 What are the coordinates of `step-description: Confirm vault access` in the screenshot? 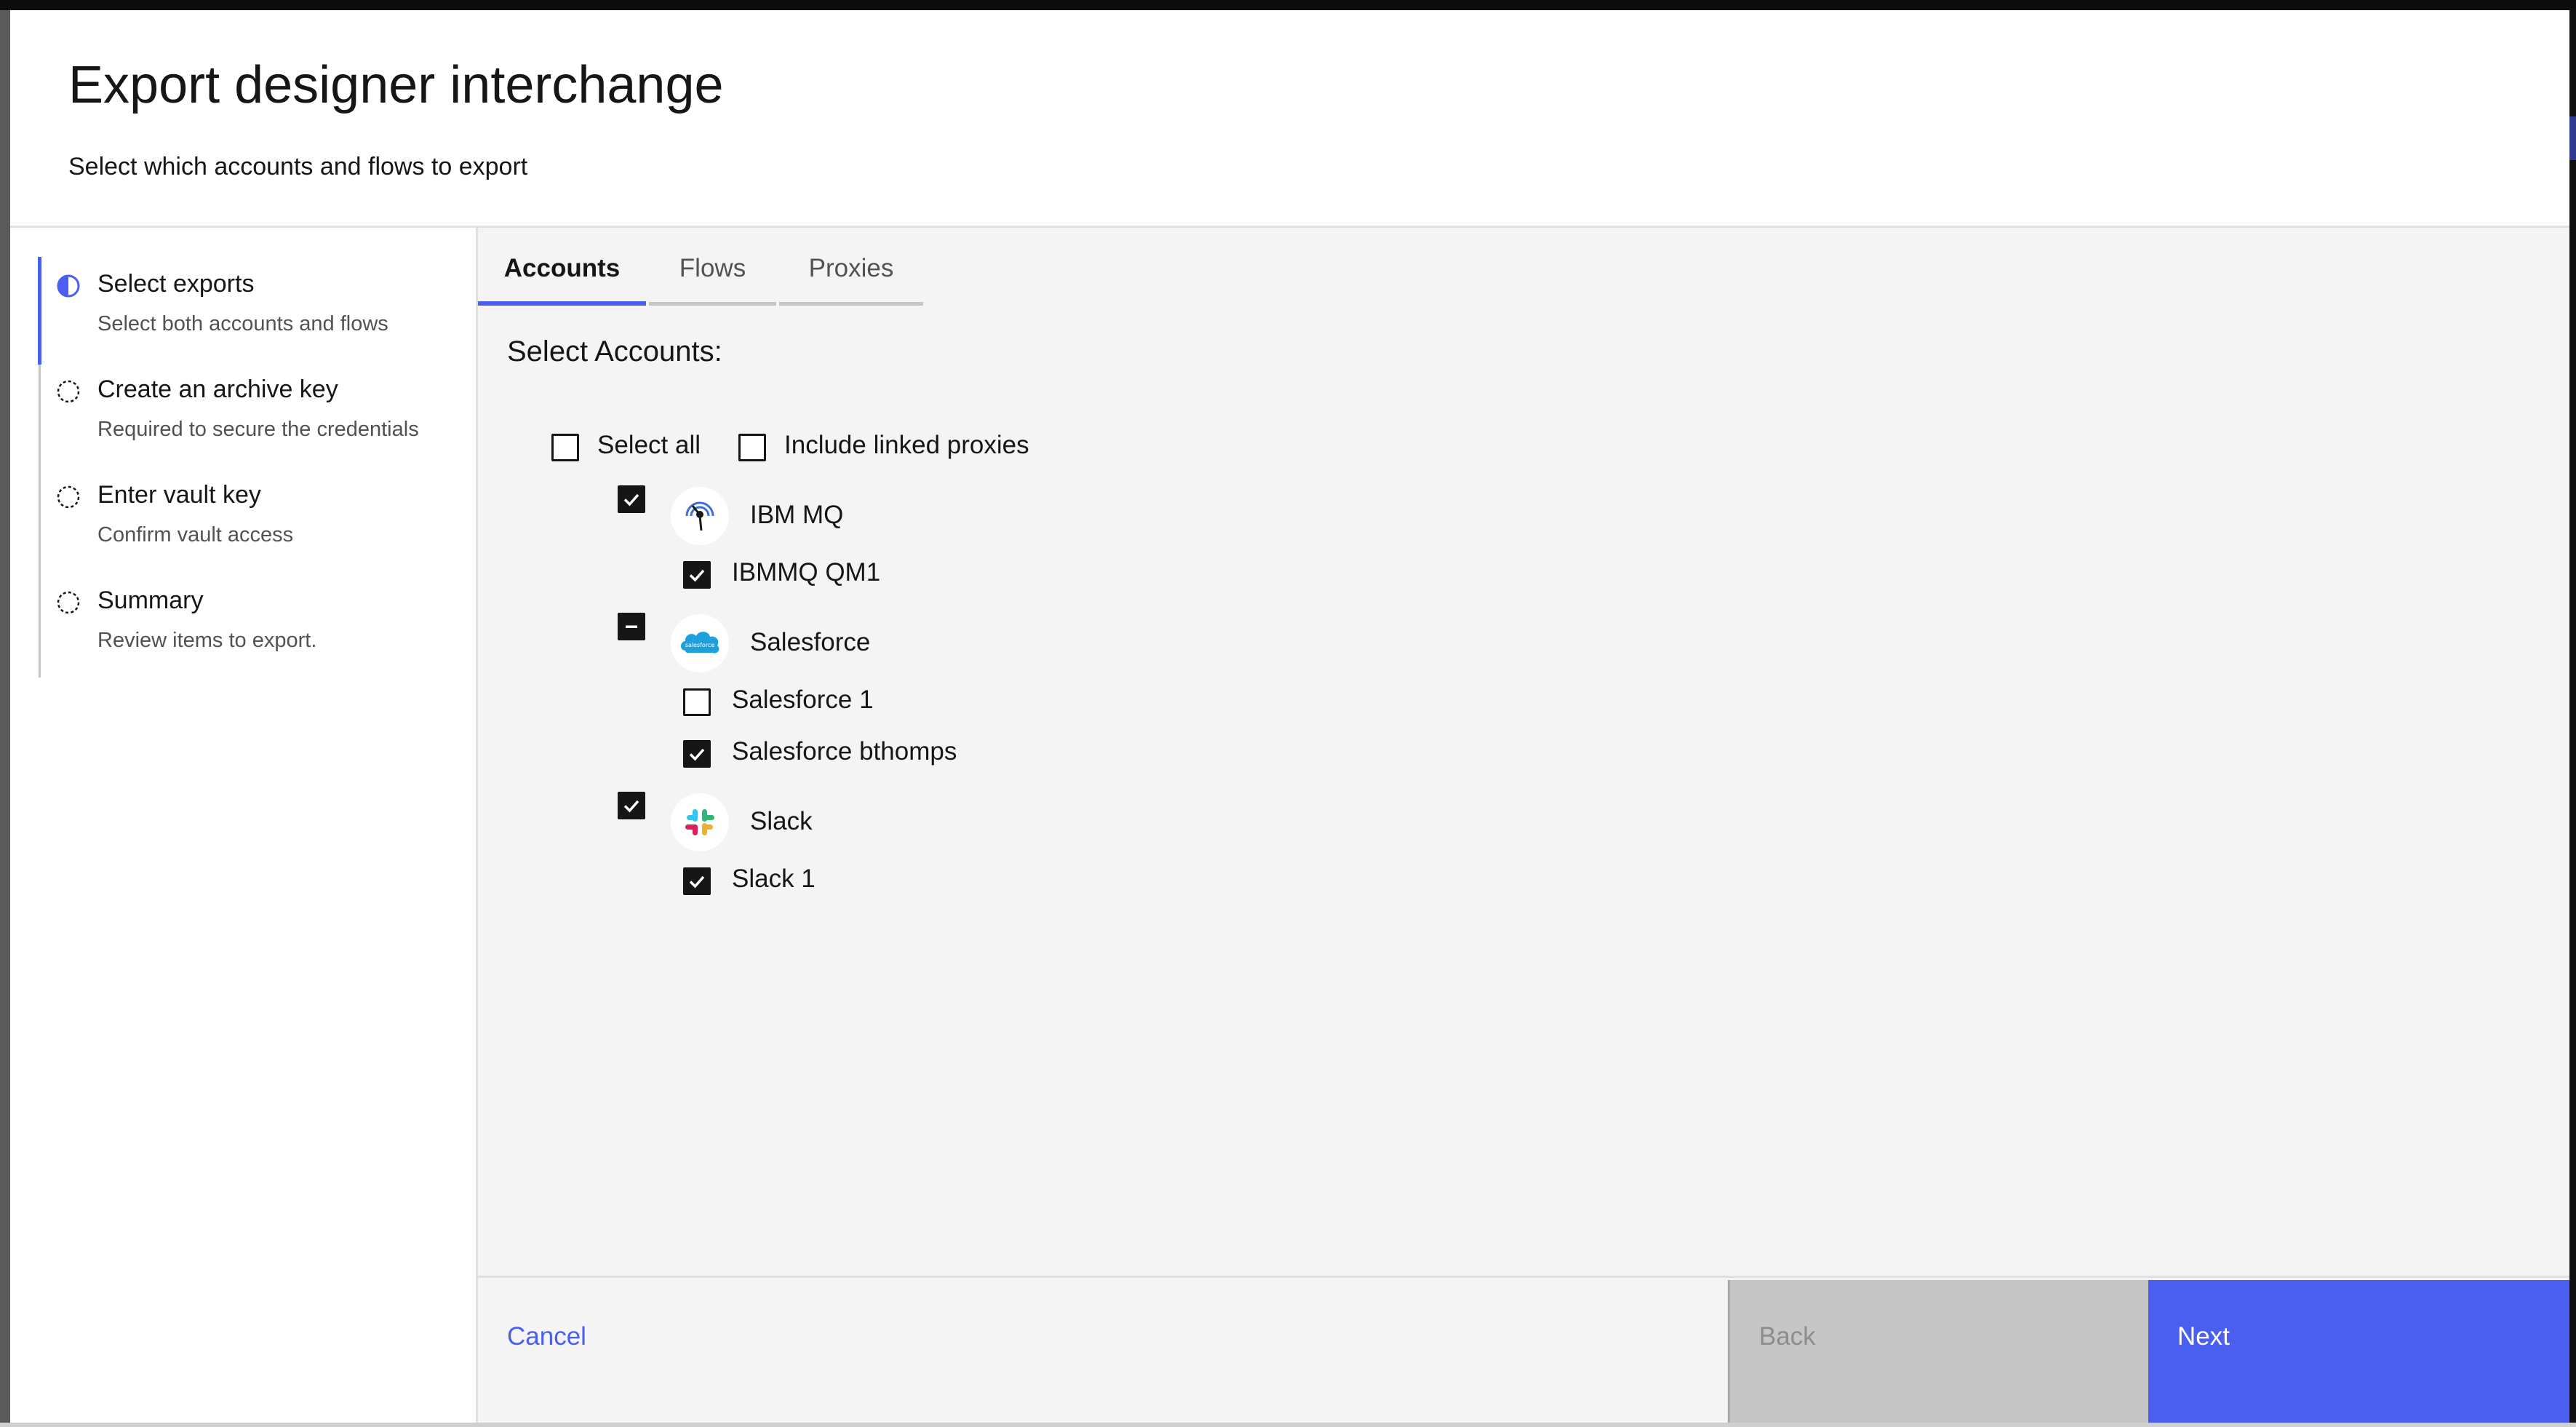 It's located at (195, 534).